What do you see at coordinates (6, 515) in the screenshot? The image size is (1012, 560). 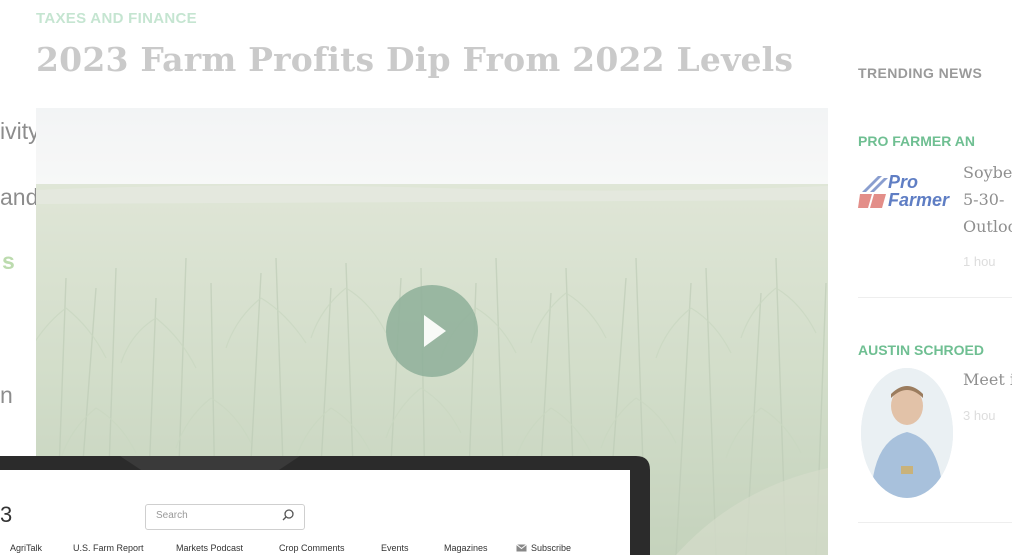 I see `site-logo-fragment: 3` at bounding box center [6, 515].